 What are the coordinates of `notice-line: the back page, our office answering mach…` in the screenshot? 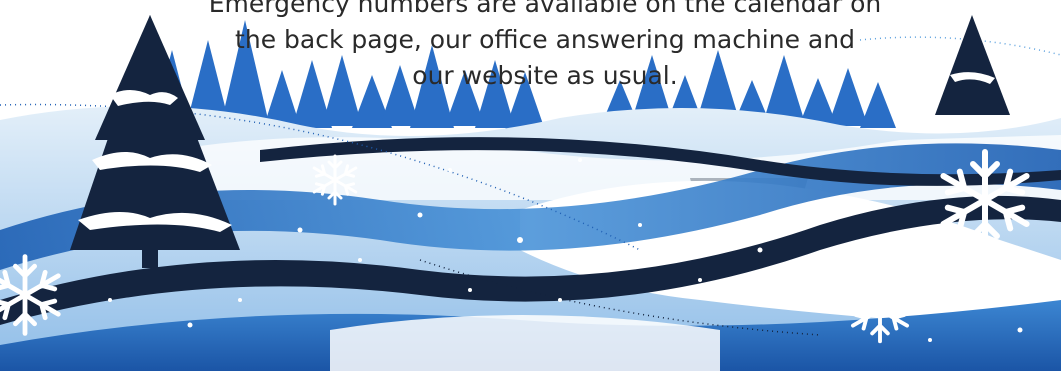 It's located at (545, 39).